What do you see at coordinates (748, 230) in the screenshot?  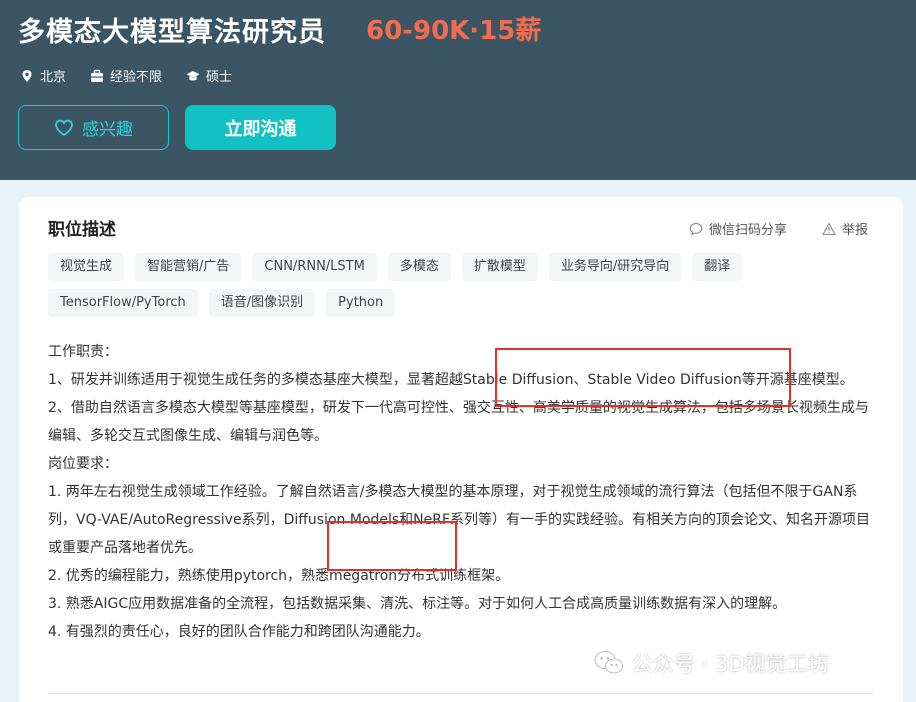 I see `share-label: 微信扫码分享` at bounding box center [748, 230].